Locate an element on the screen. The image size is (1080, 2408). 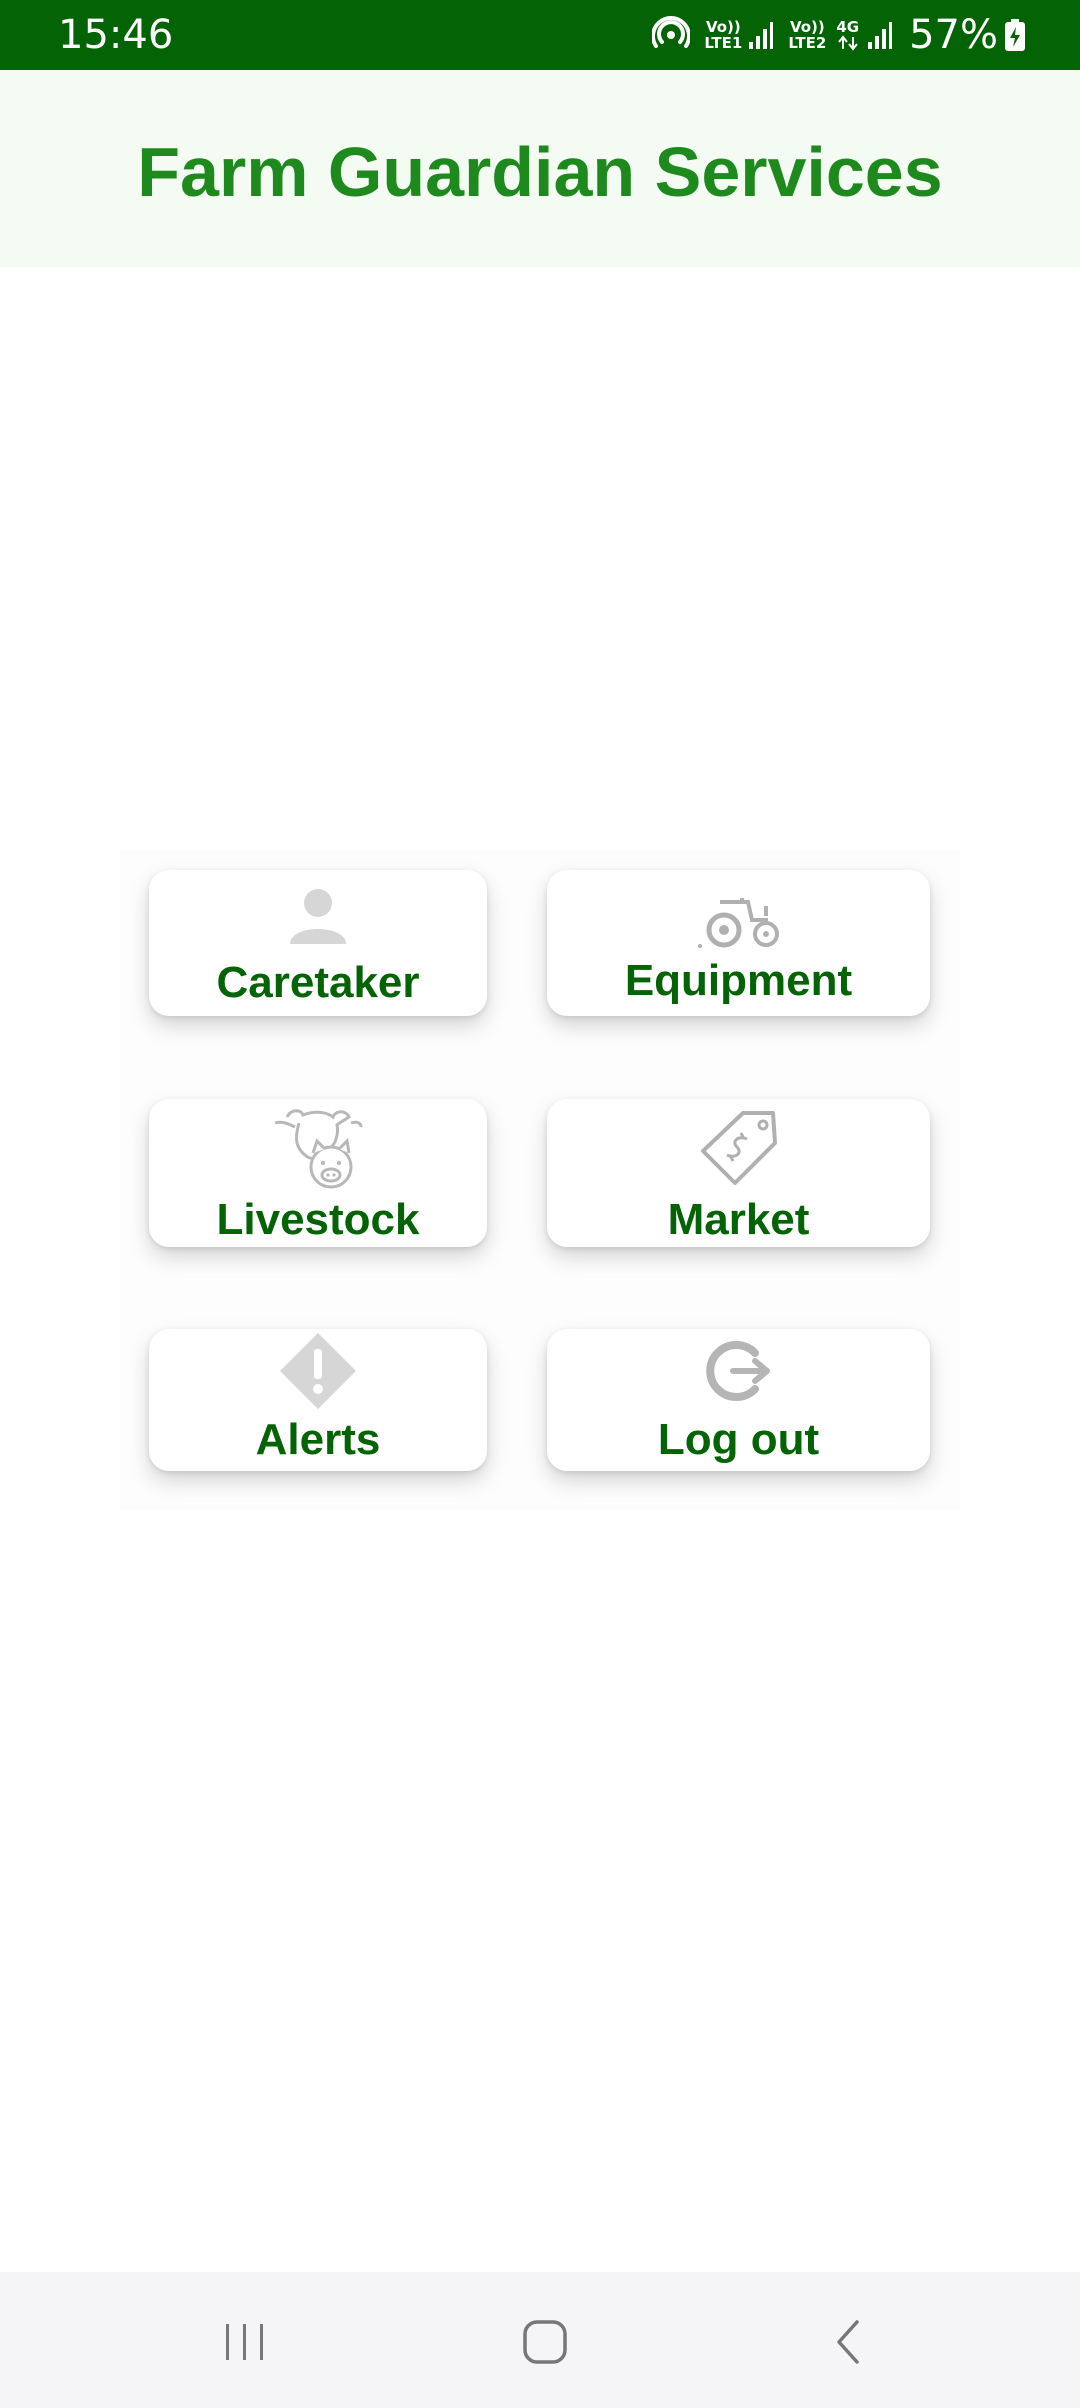
status-time: 15:46 is located at coordinates (116, 35).